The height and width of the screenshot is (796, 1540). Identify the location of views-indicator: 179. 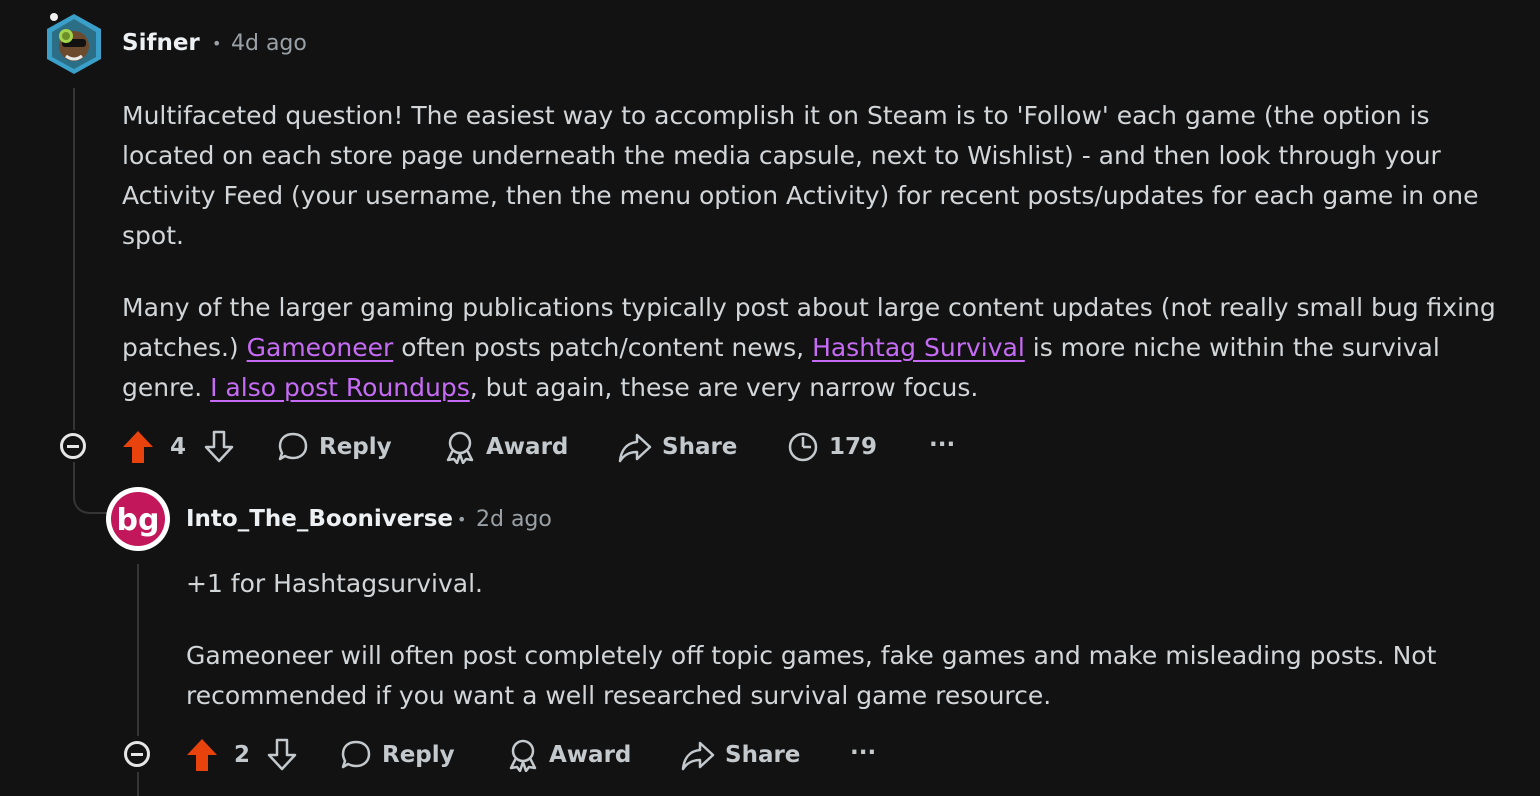
(832, 447).